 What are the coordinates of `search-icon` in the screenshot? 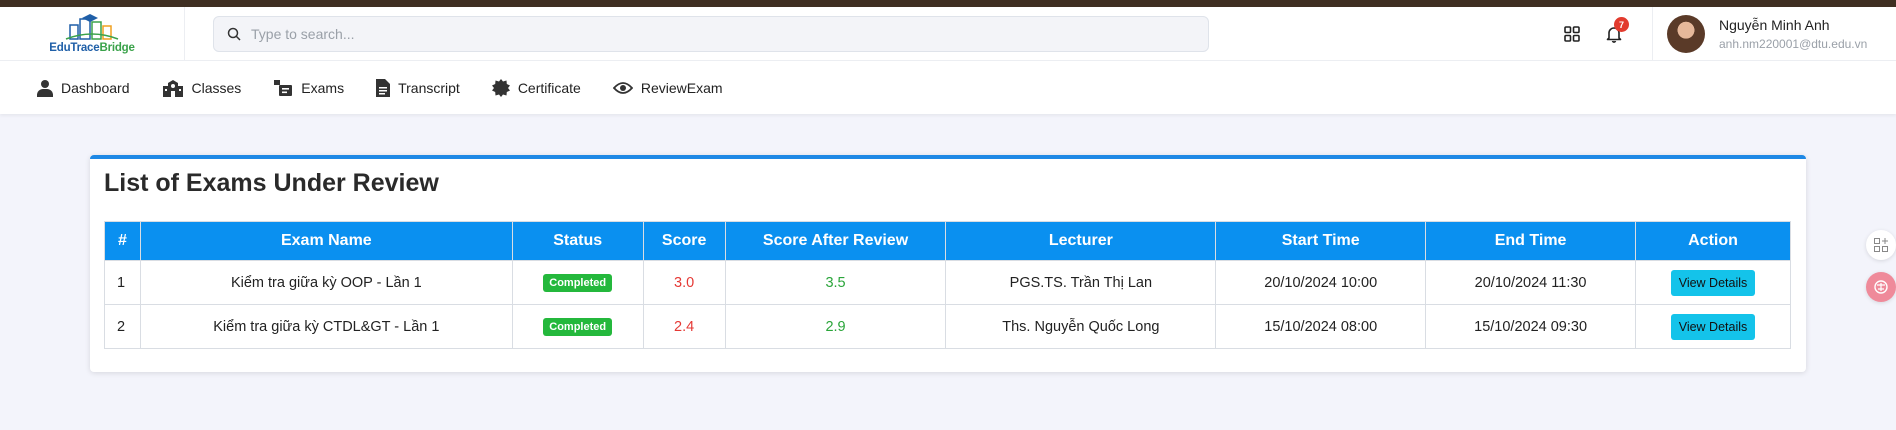 It's located at (234, 34).